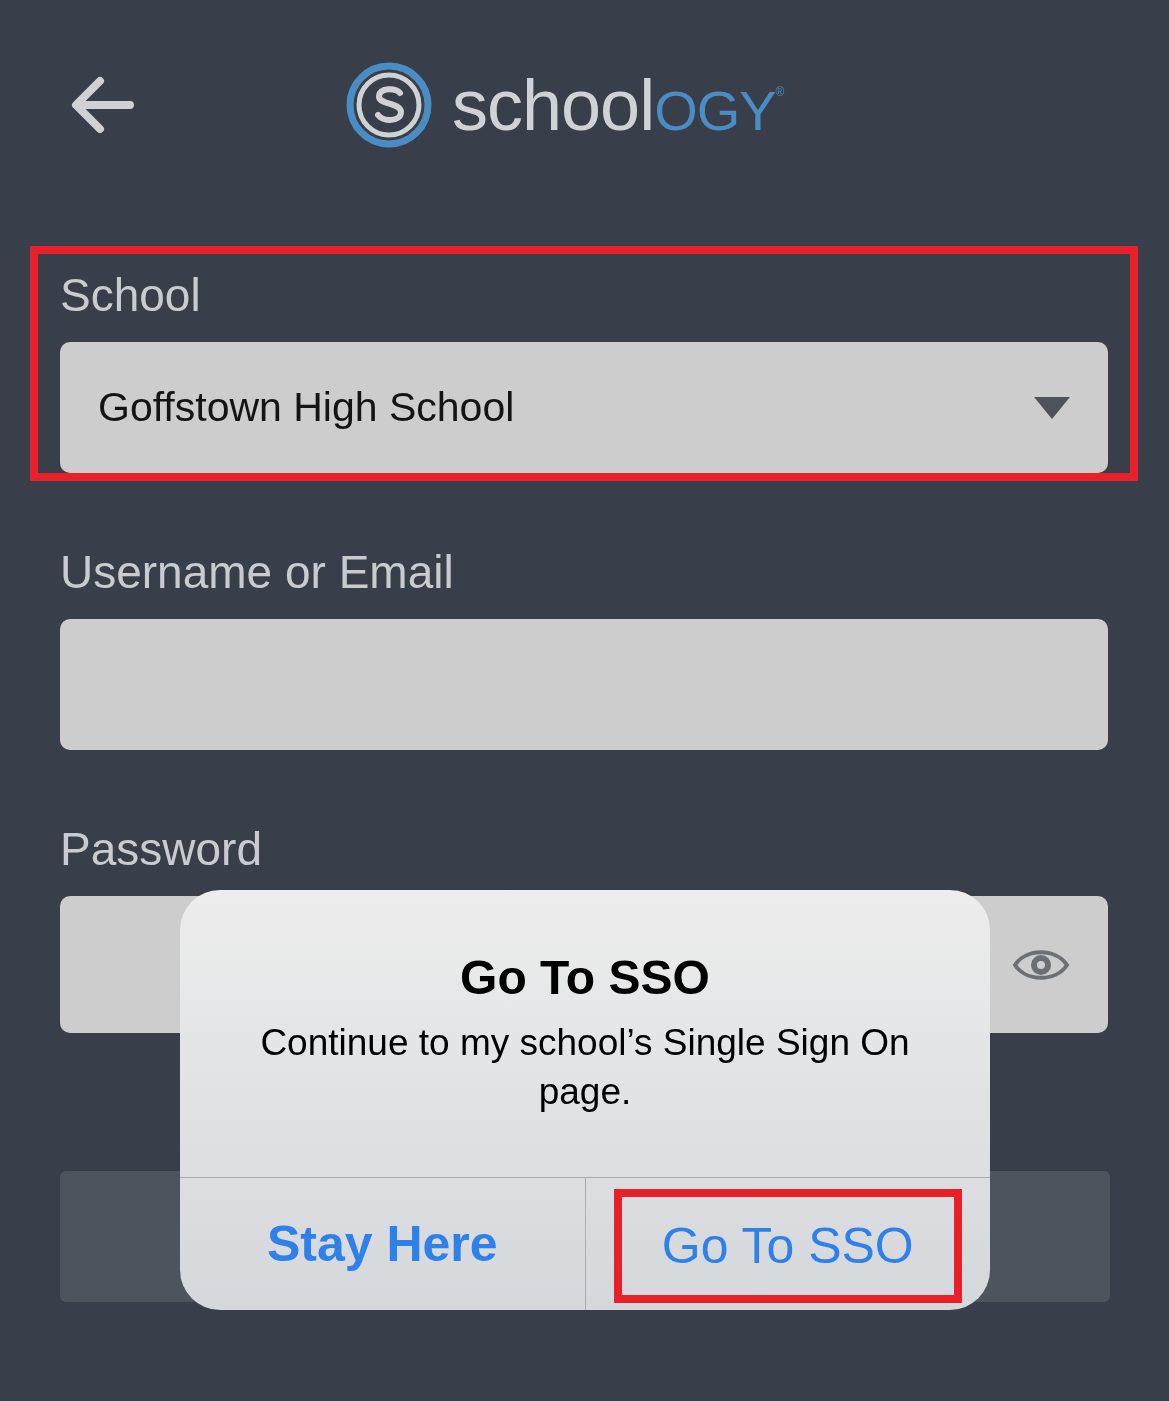 The width and height of the screenshot is (1169, 1401). I want to click on username-field, so click(584, 684).